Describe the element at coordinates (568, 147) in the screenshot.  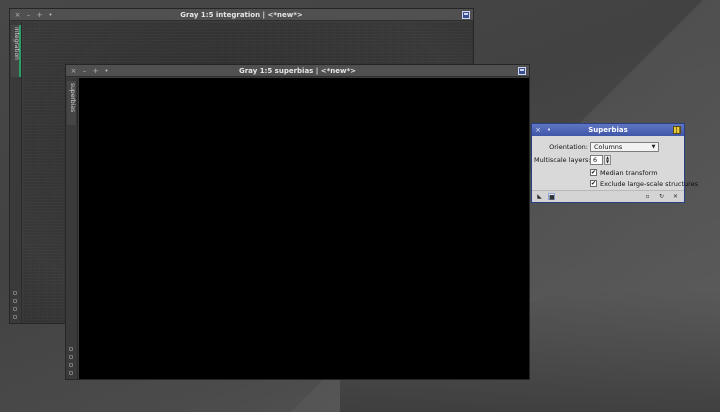
I see `orientation-label: Orientation:` at that location.